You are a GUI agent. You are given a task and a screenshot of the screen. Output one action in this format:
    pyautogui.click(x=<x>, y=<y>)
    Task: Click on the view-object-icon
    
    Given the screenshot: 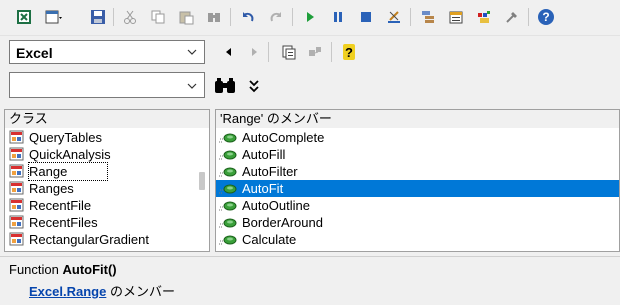 What is the action you would take?
    pyautogui.click(x=54, y=17)
    